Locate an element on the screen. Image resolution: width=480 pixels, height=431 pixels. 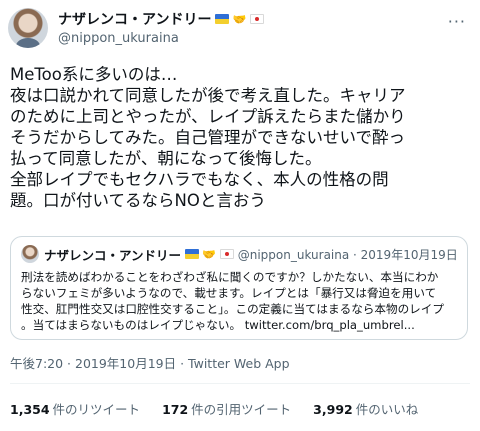
retweets-stat: 1,354 件のリツイート is located at coordinates (75, 408).